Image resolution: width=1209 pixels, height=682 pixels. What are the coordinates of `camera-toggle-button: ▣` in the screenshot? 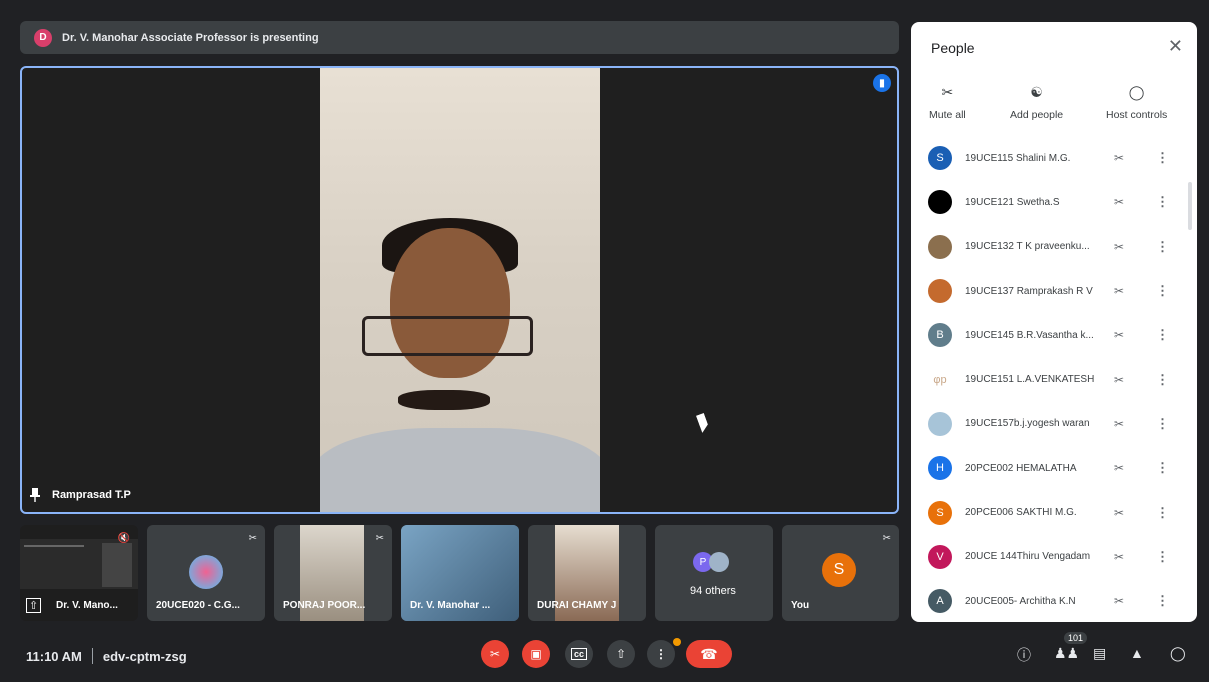 It's located at (536, 654).